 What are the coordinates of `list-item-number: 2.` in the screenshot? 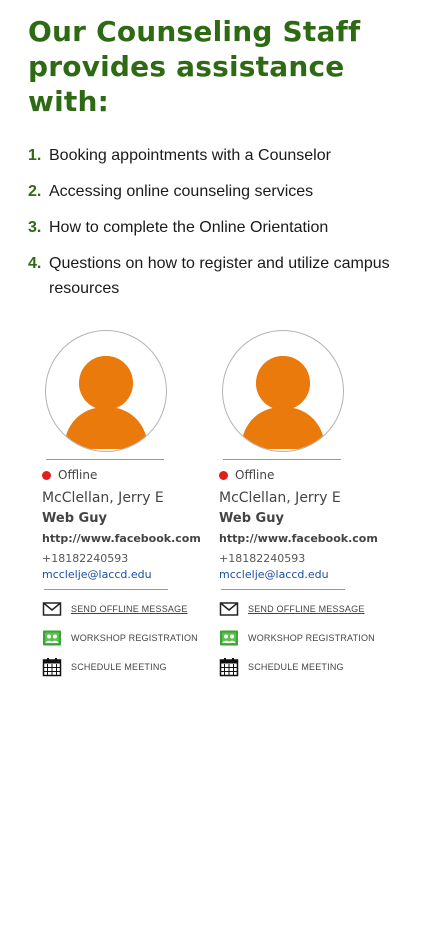 It's located at (35, 191).